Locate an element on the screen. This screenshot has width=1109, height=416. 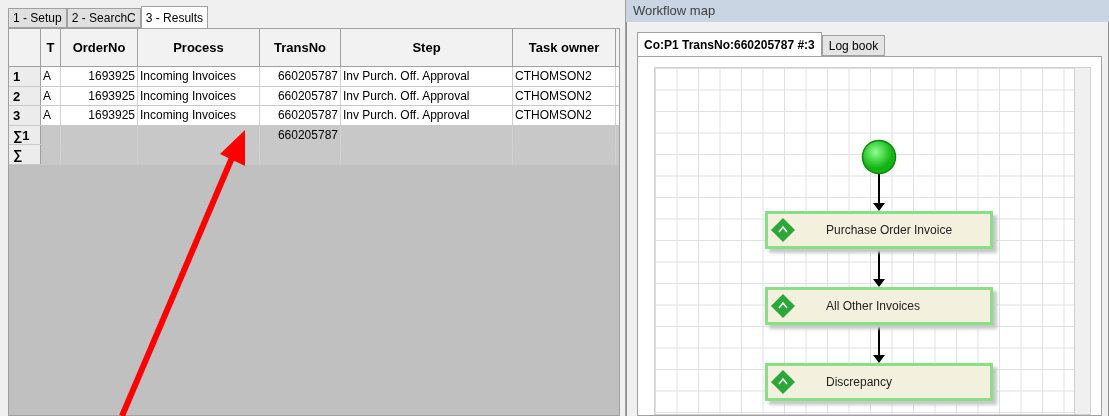
tab: 1 - Setup is located at coordinates (37, 18).